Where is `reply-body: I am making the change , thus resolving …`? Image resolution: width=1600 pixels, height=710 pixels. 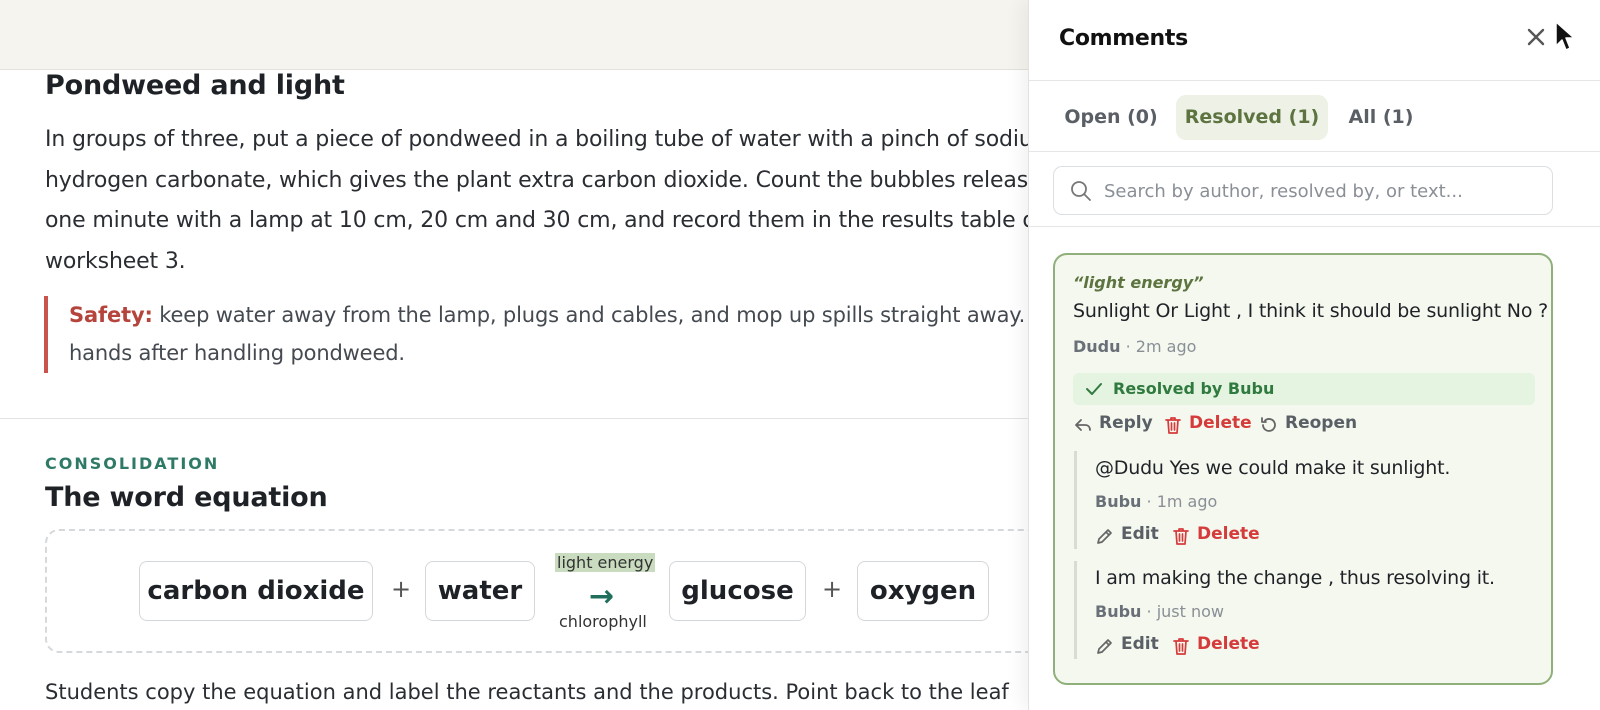 reply-body: I am making the change , thus resolving … is located at coordinates (1295, 578).